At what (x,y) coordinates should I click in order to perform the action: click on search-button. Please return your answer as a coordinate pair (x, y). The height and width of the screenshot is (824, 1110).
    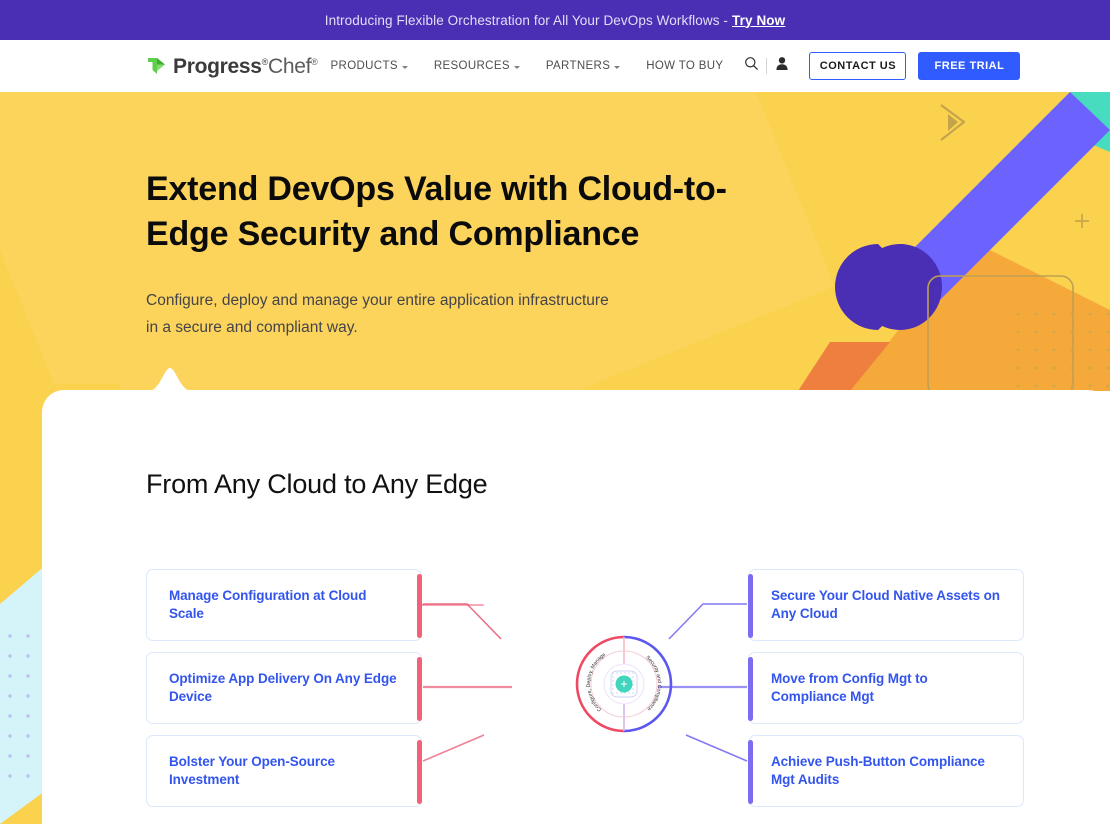
    Looking at the image, I should click on (751, 66).